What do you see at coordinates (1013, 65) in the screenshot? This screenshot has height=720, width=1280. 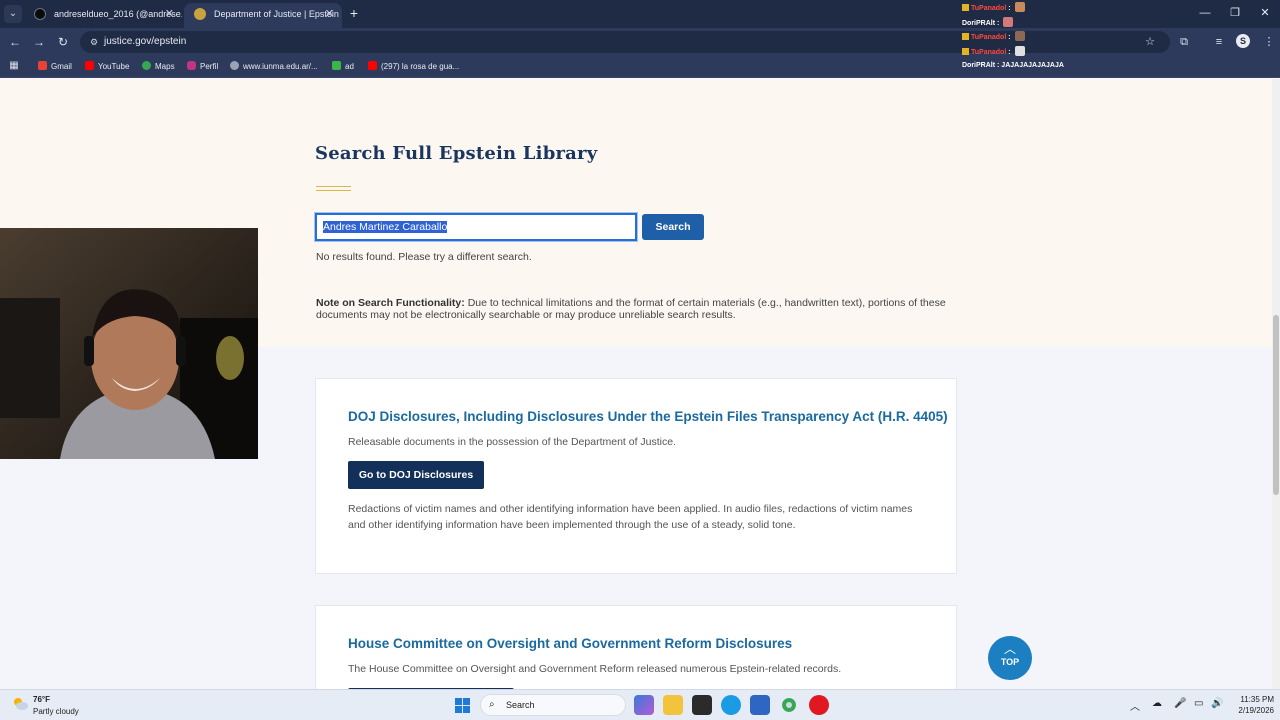 I see `chat-message: DoriPRAlt : JAJAJAJAJAJAJA` at bounding box center [1013, 65].